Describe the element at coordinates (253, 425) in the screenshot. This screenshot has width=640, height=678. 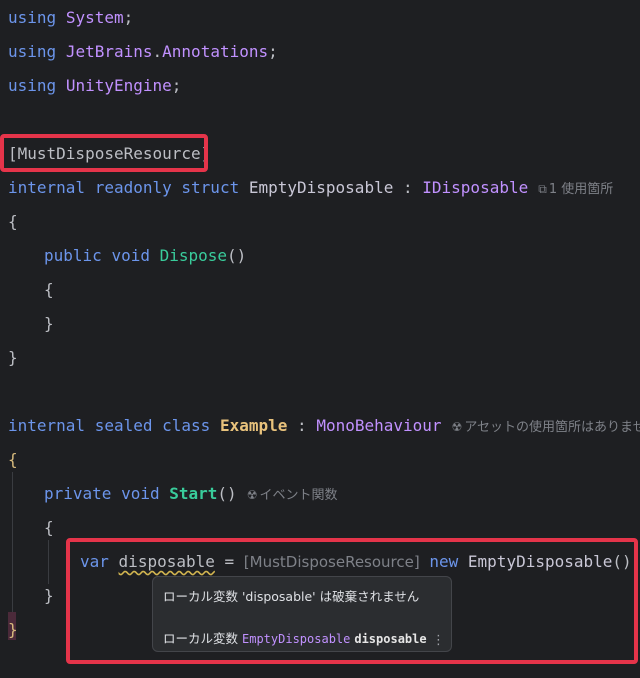
I see `class-name: Example` at that location.